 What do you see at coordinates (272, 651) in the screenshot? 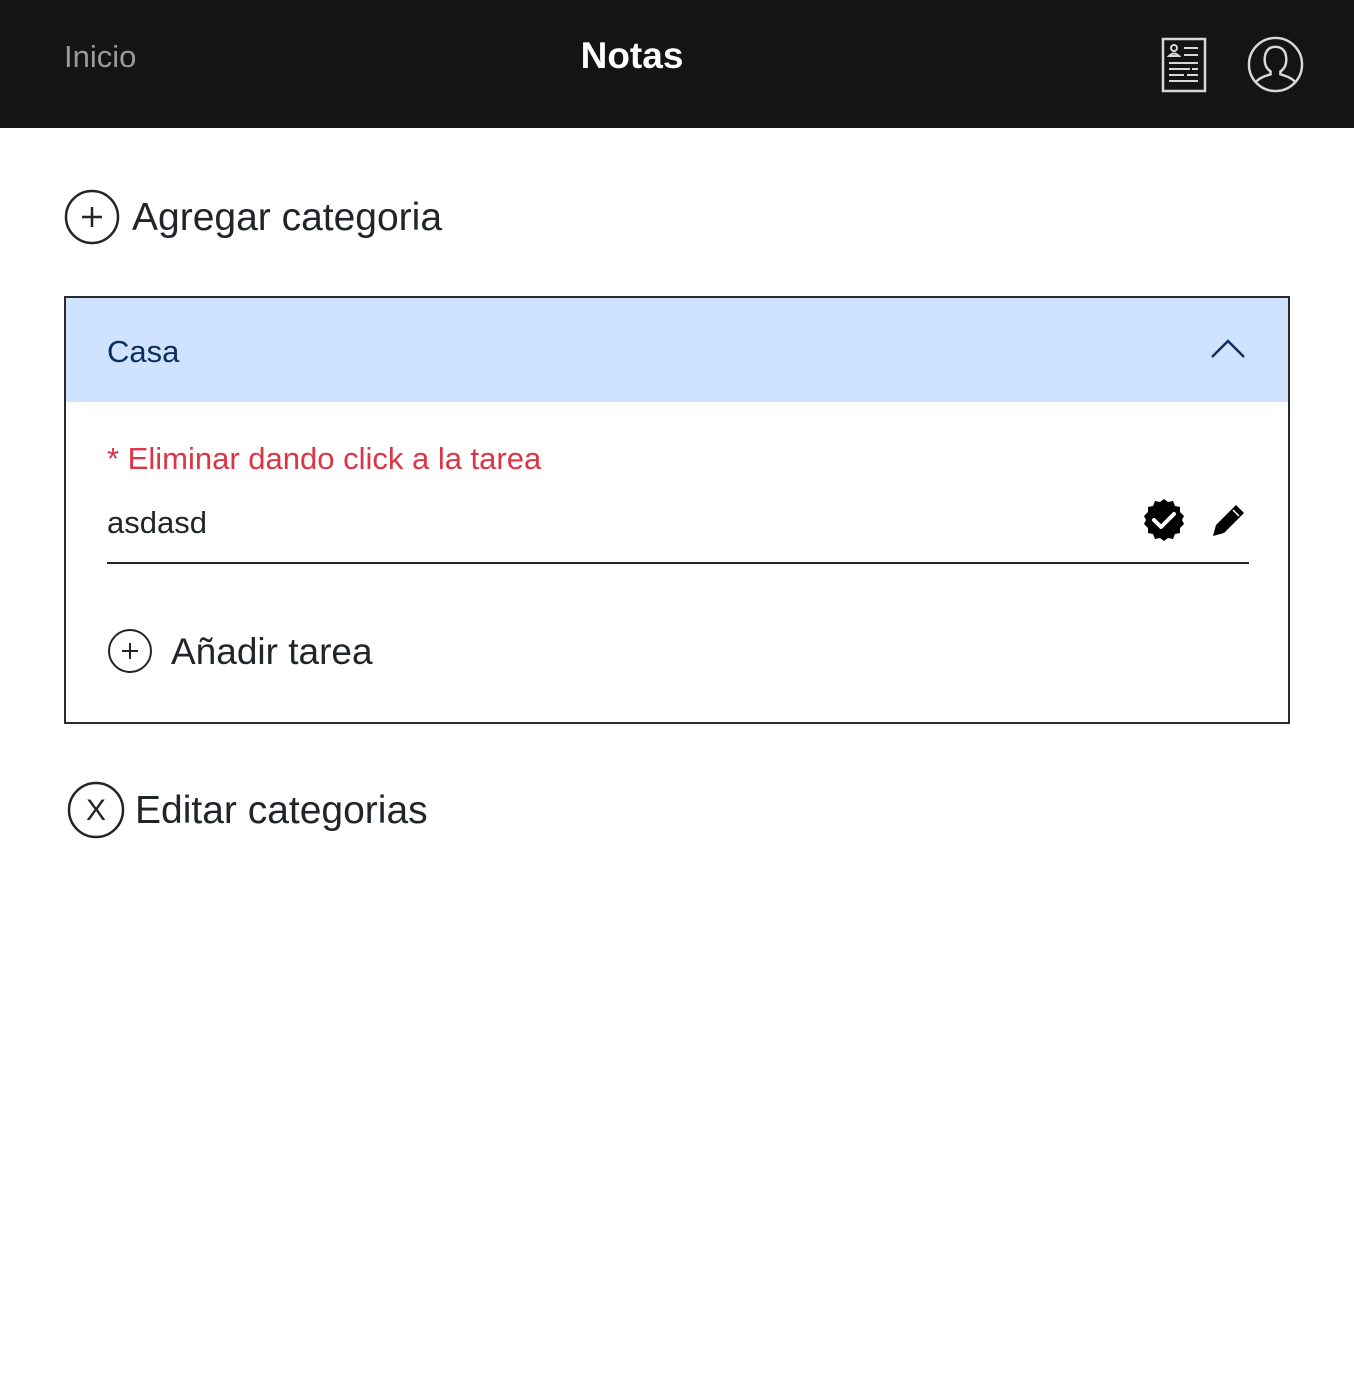
I see `add-task-label: Añadir tarea` at bounding box center [272, 651].